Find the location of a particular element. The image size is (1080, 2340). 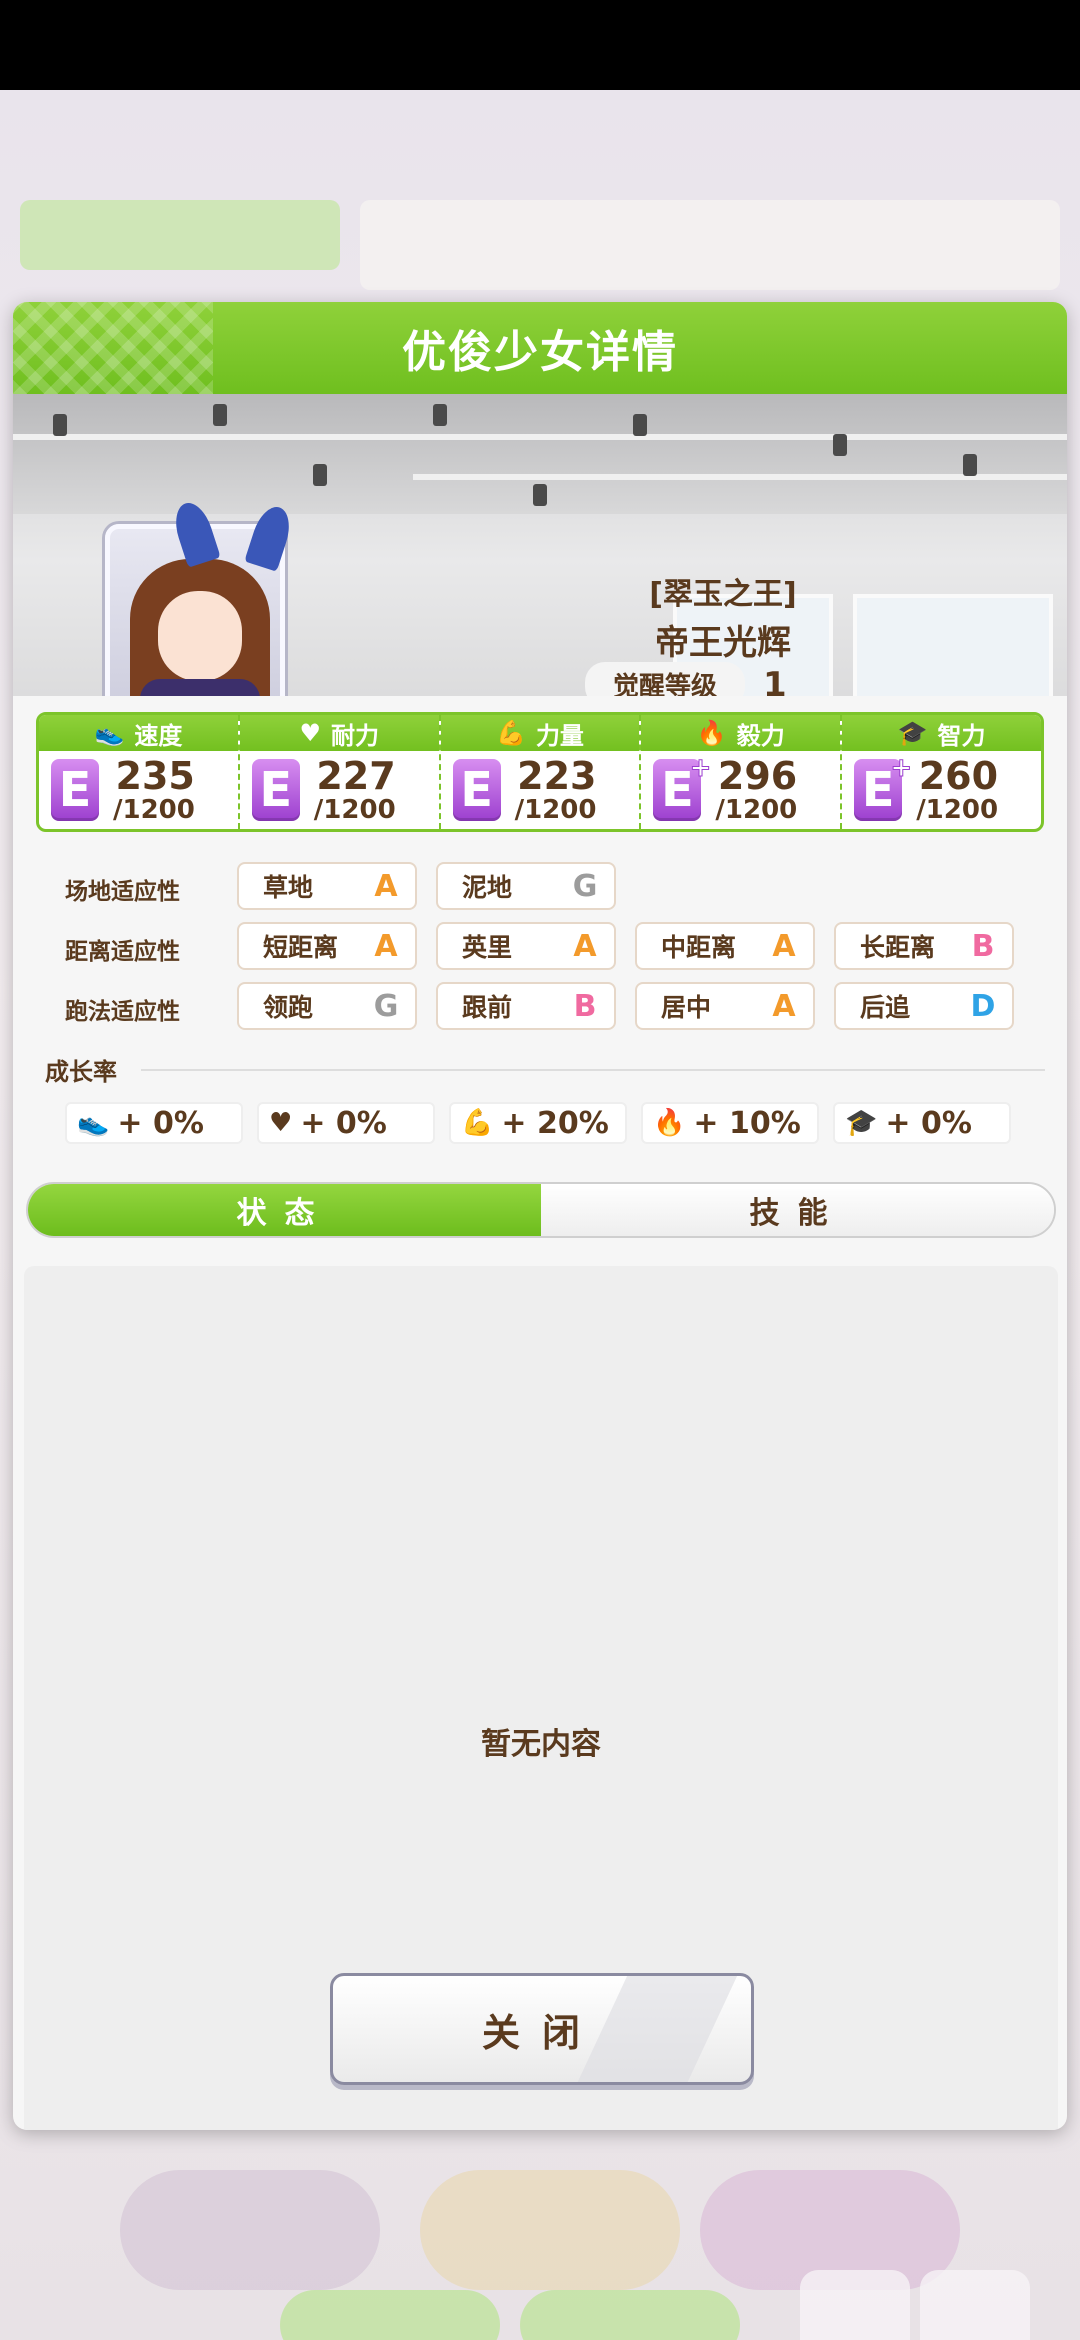

detail-tabs: 状态 技能 is located at coordinates (541, 1210).